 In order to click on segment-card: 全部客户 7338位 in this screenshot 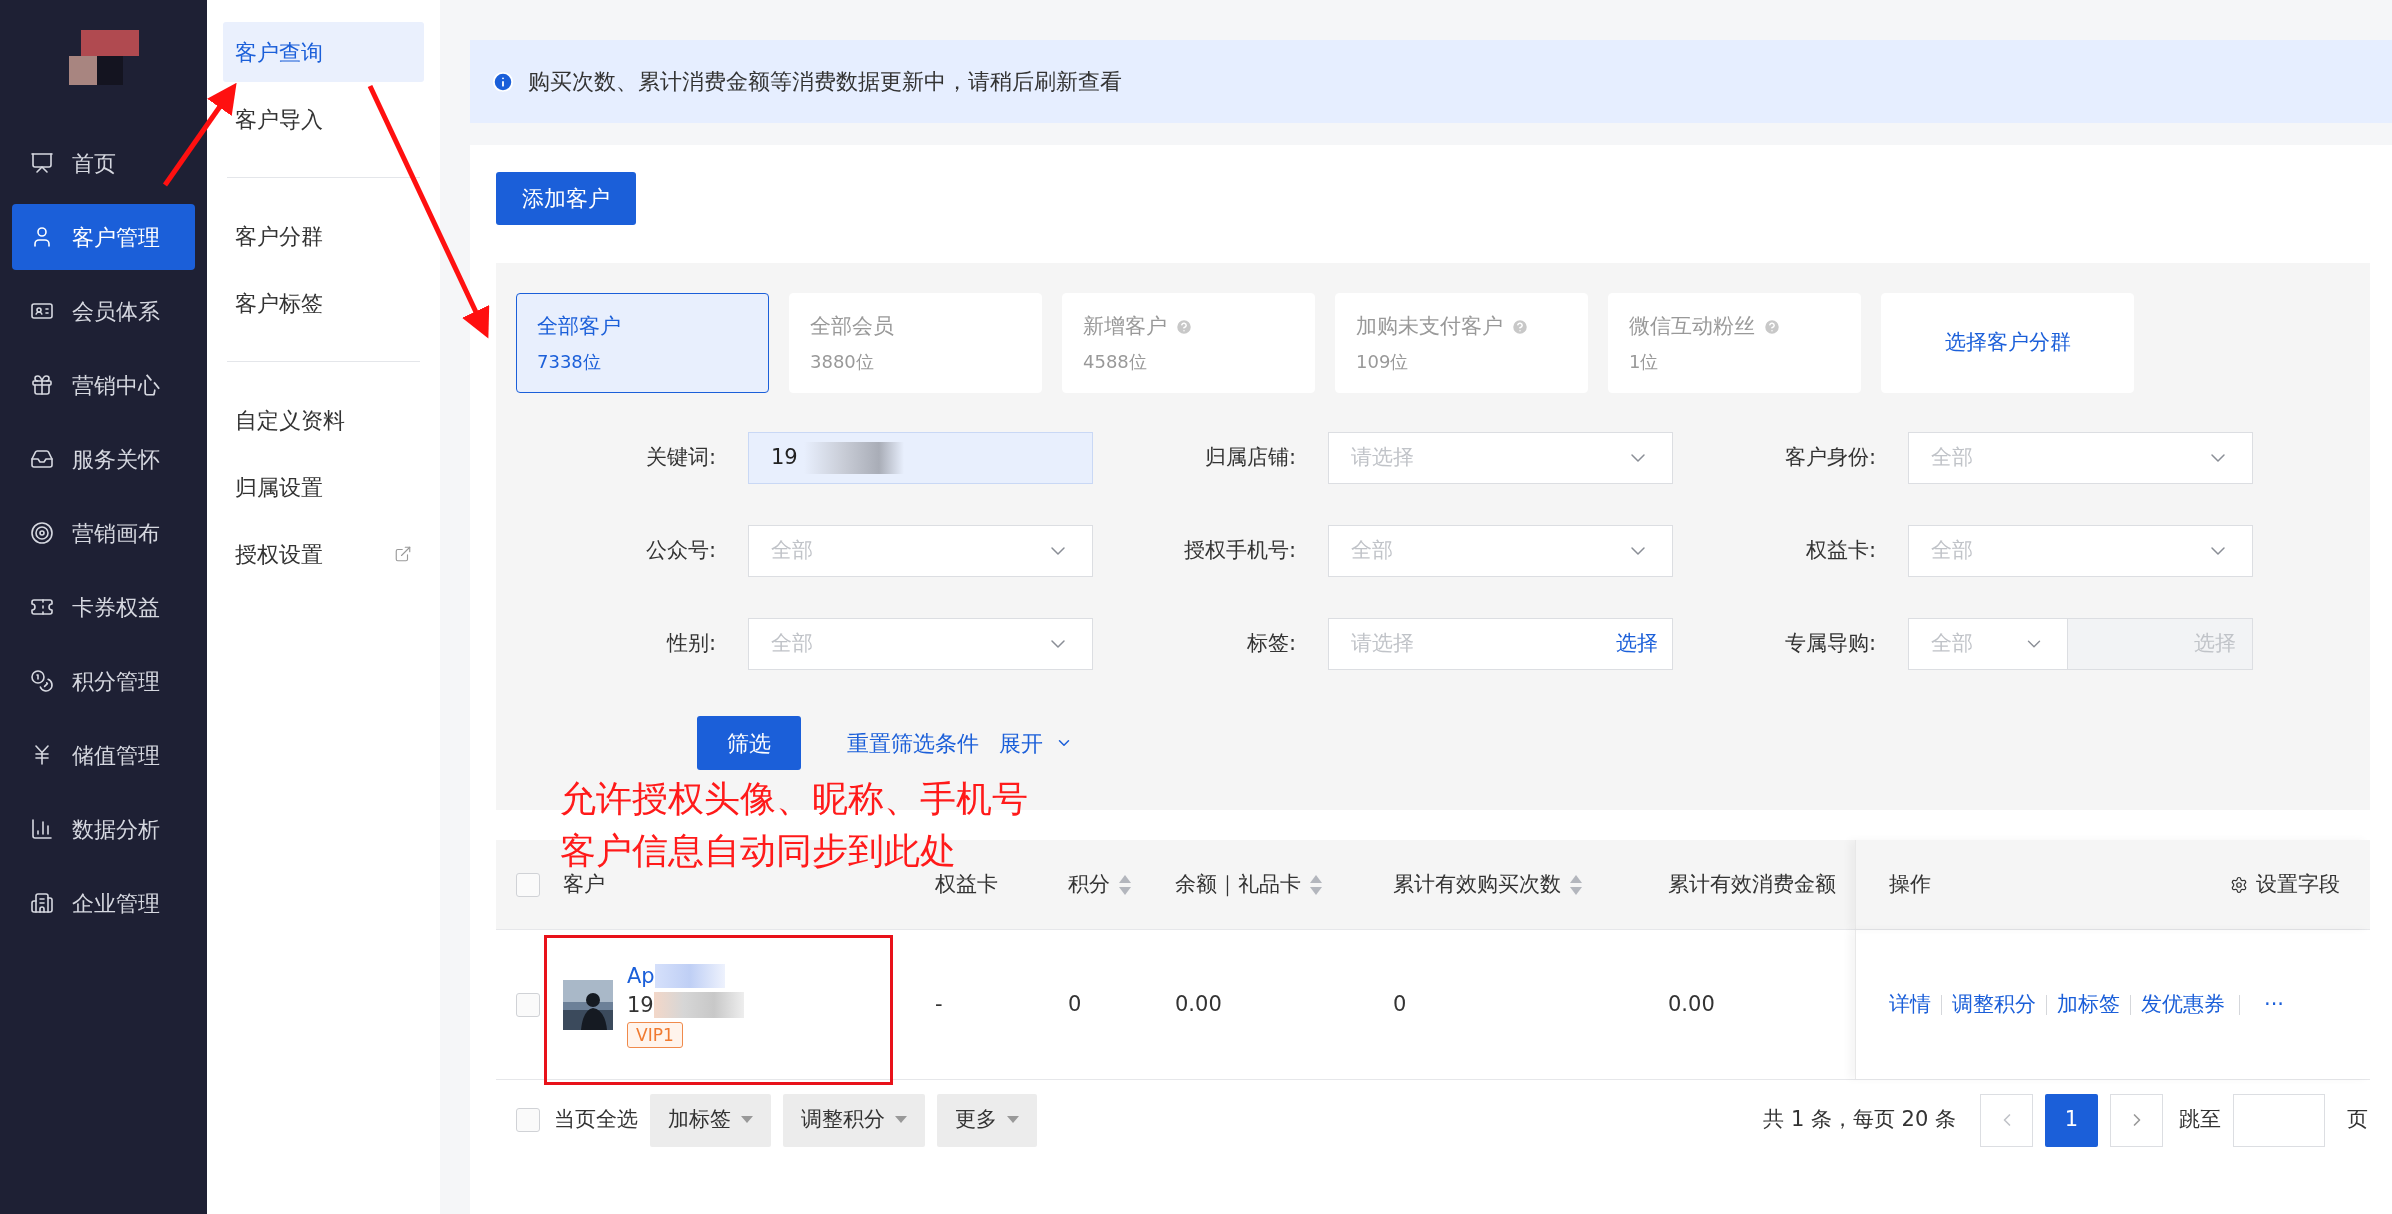, I will do `click(642, 343)`.